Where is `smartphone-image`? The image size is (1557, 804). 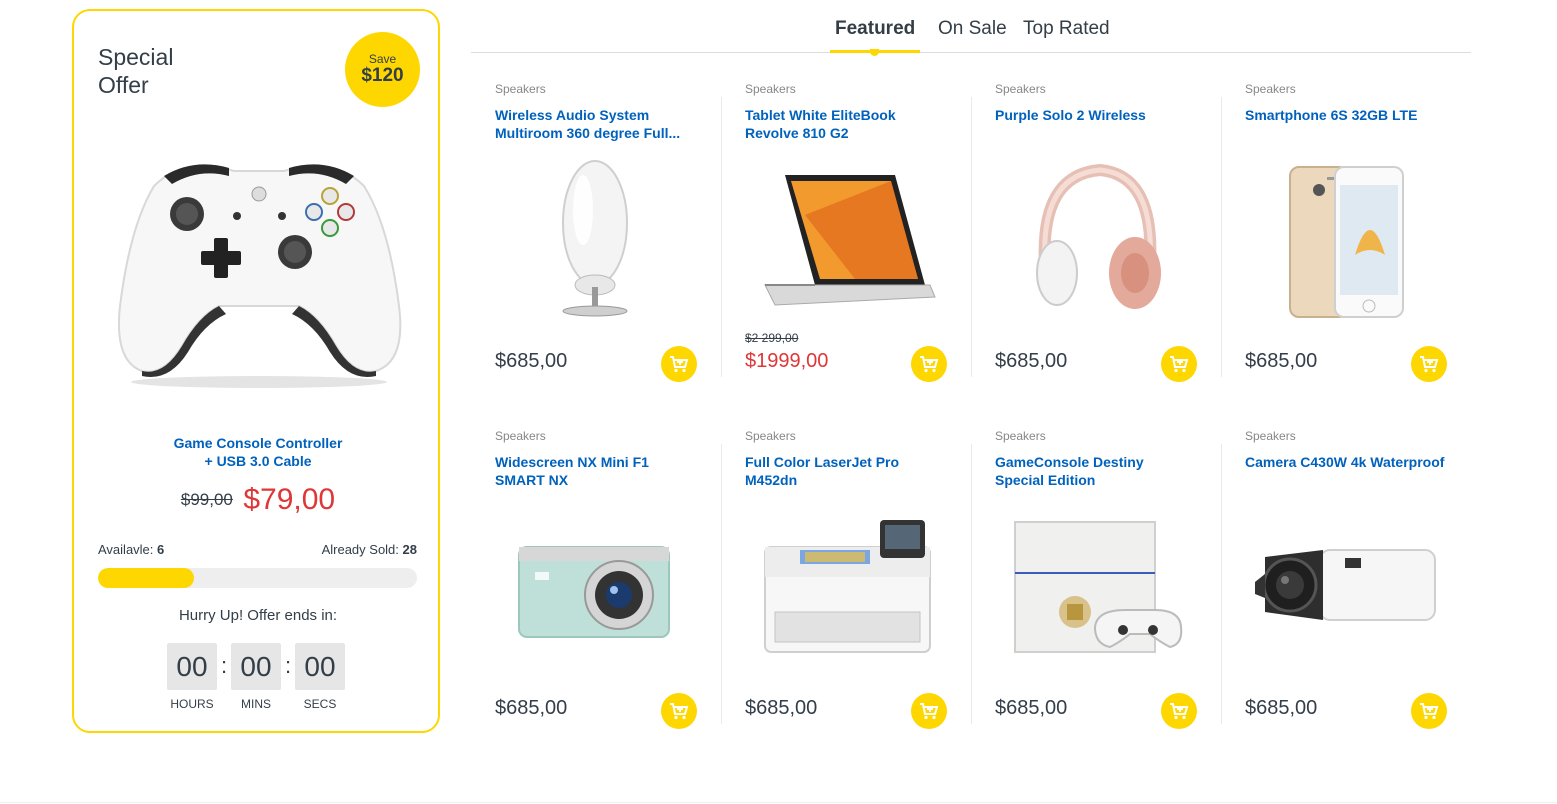 smartphone-image is located at coordinates (1345, 240).